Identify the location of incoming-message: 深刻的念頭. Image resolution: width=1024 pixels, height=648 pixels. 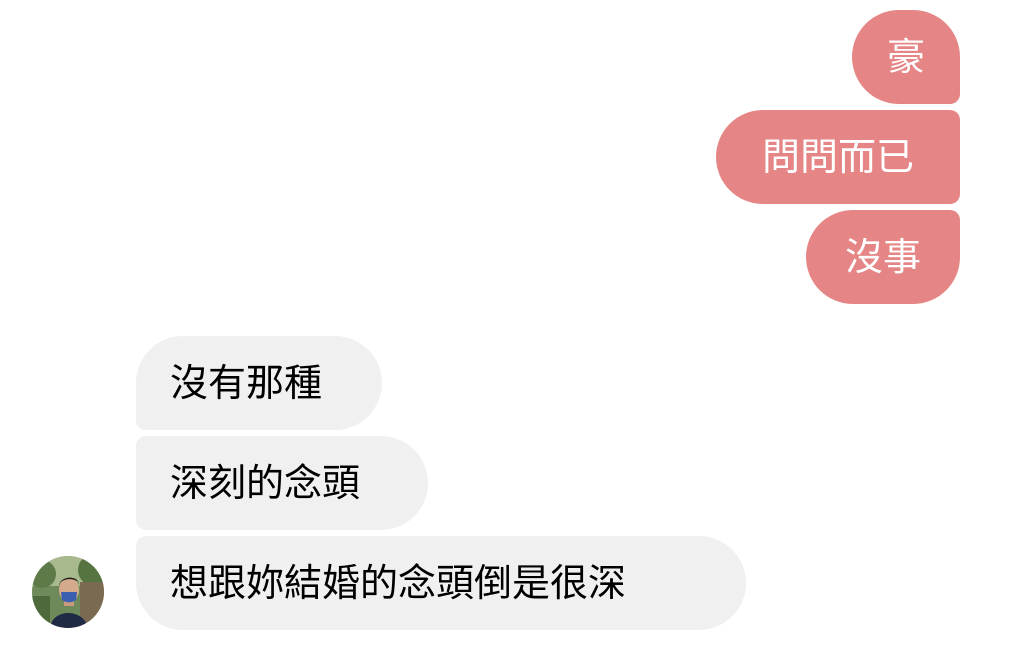
(282, 483).